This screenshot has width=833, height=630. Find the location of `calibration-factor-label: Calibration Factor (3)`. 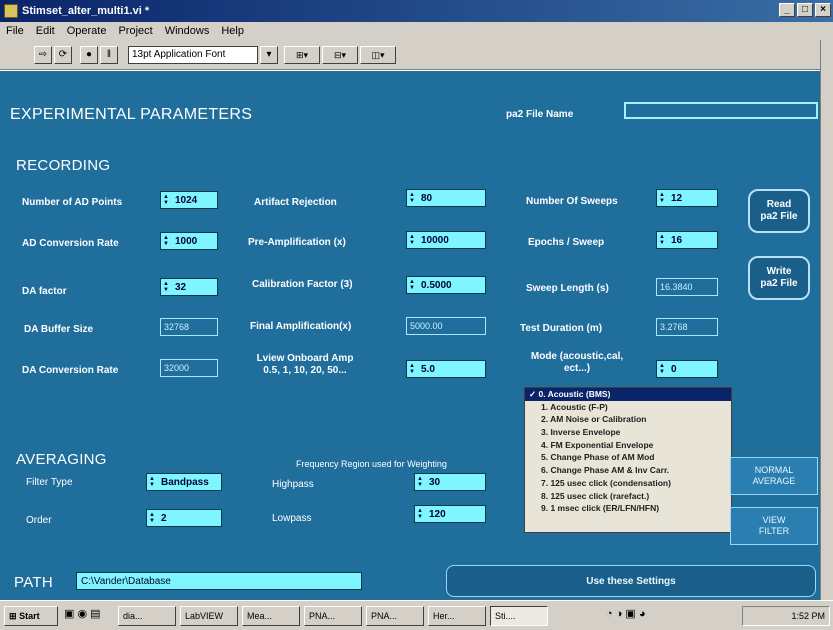

calibration-factor-label: Calibration Factor (3) is located at coordinates (302, 284).